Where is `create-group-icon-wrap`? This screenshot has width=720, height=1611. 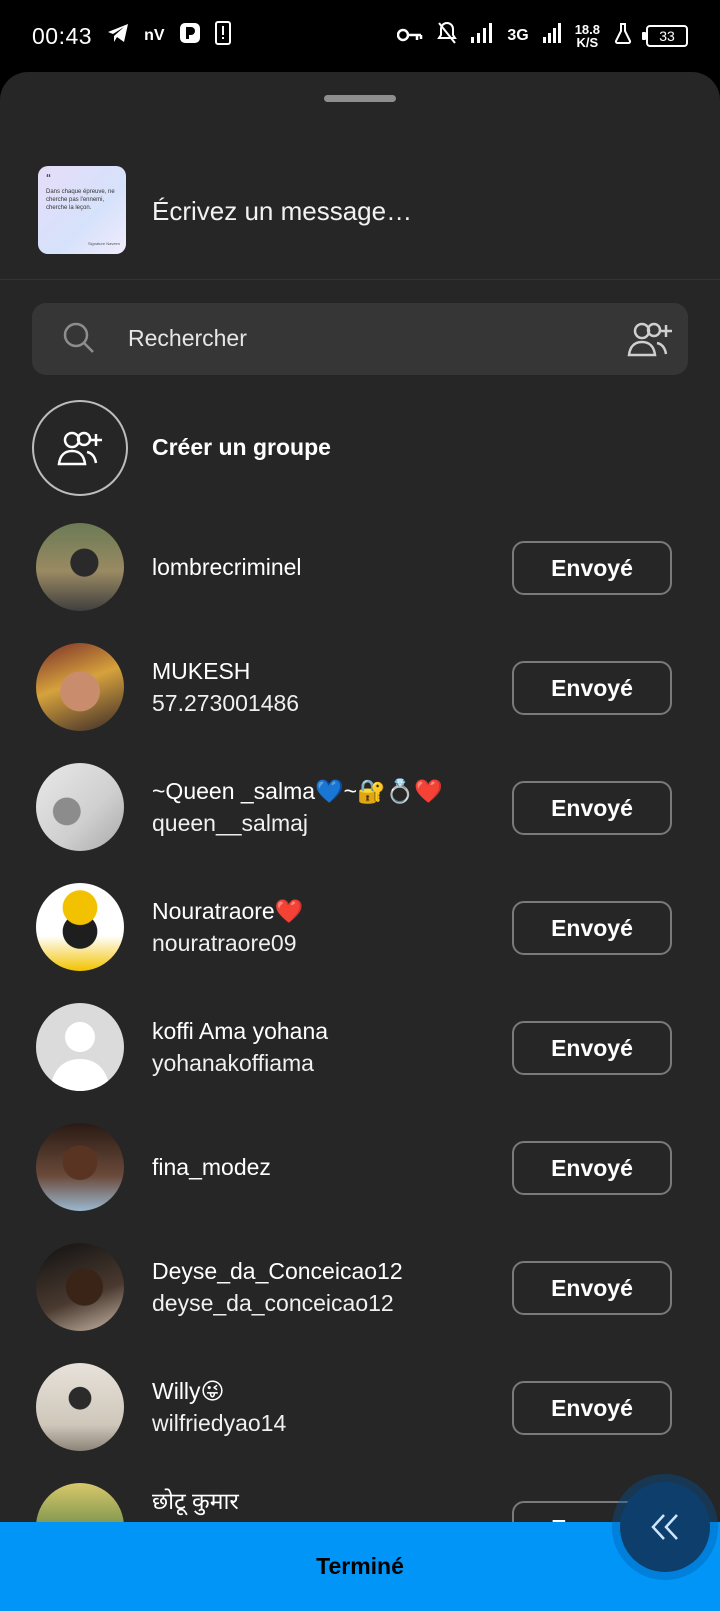 create-group-icon-wrap is located at coordinates (80, 448).